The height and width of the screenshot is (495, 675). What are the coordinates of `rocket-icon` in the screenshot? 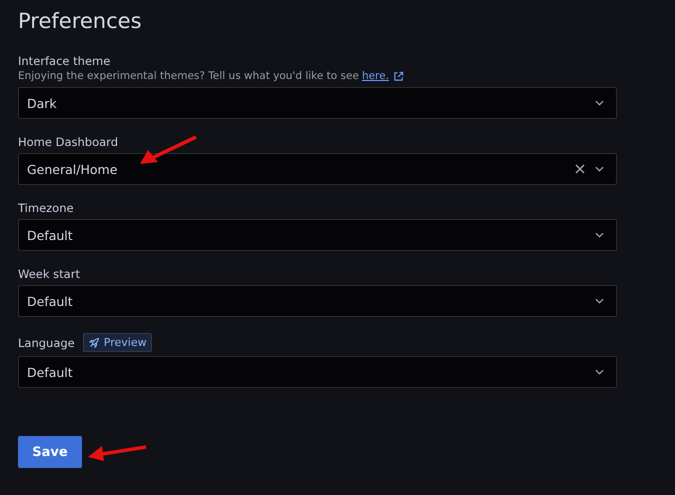 It's located at (94, 342).